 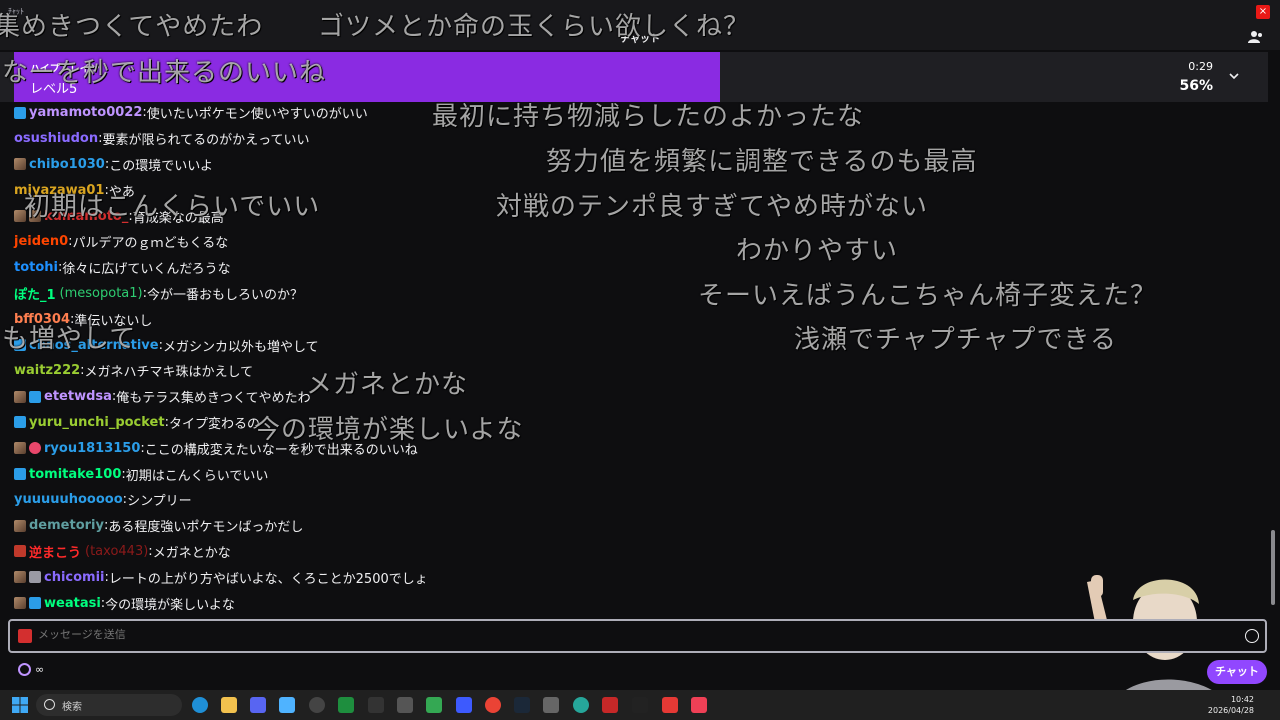 I want to click on hype-train-progress, so click(x=367, y=77).